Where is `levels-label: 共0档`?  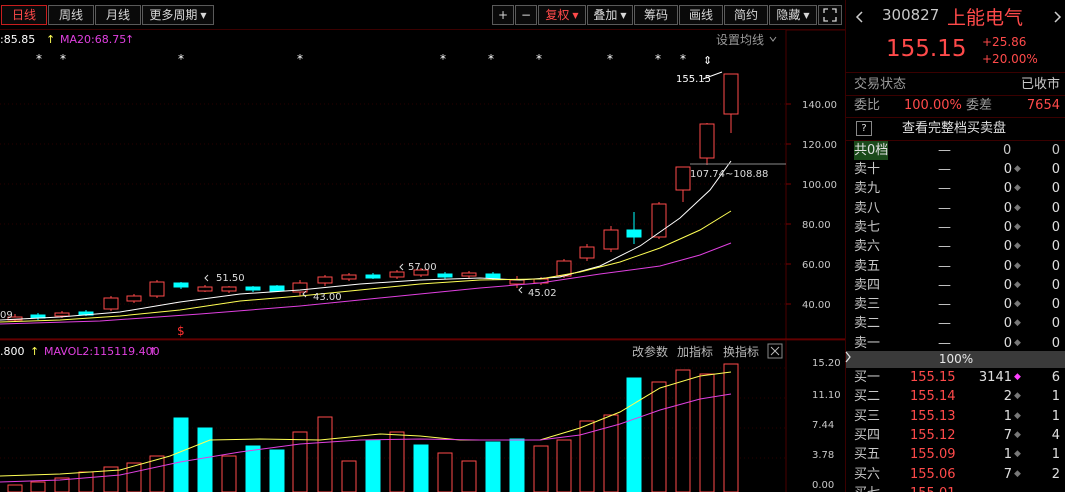 levels-label: 共0档 is located at coordinates (871, 150).